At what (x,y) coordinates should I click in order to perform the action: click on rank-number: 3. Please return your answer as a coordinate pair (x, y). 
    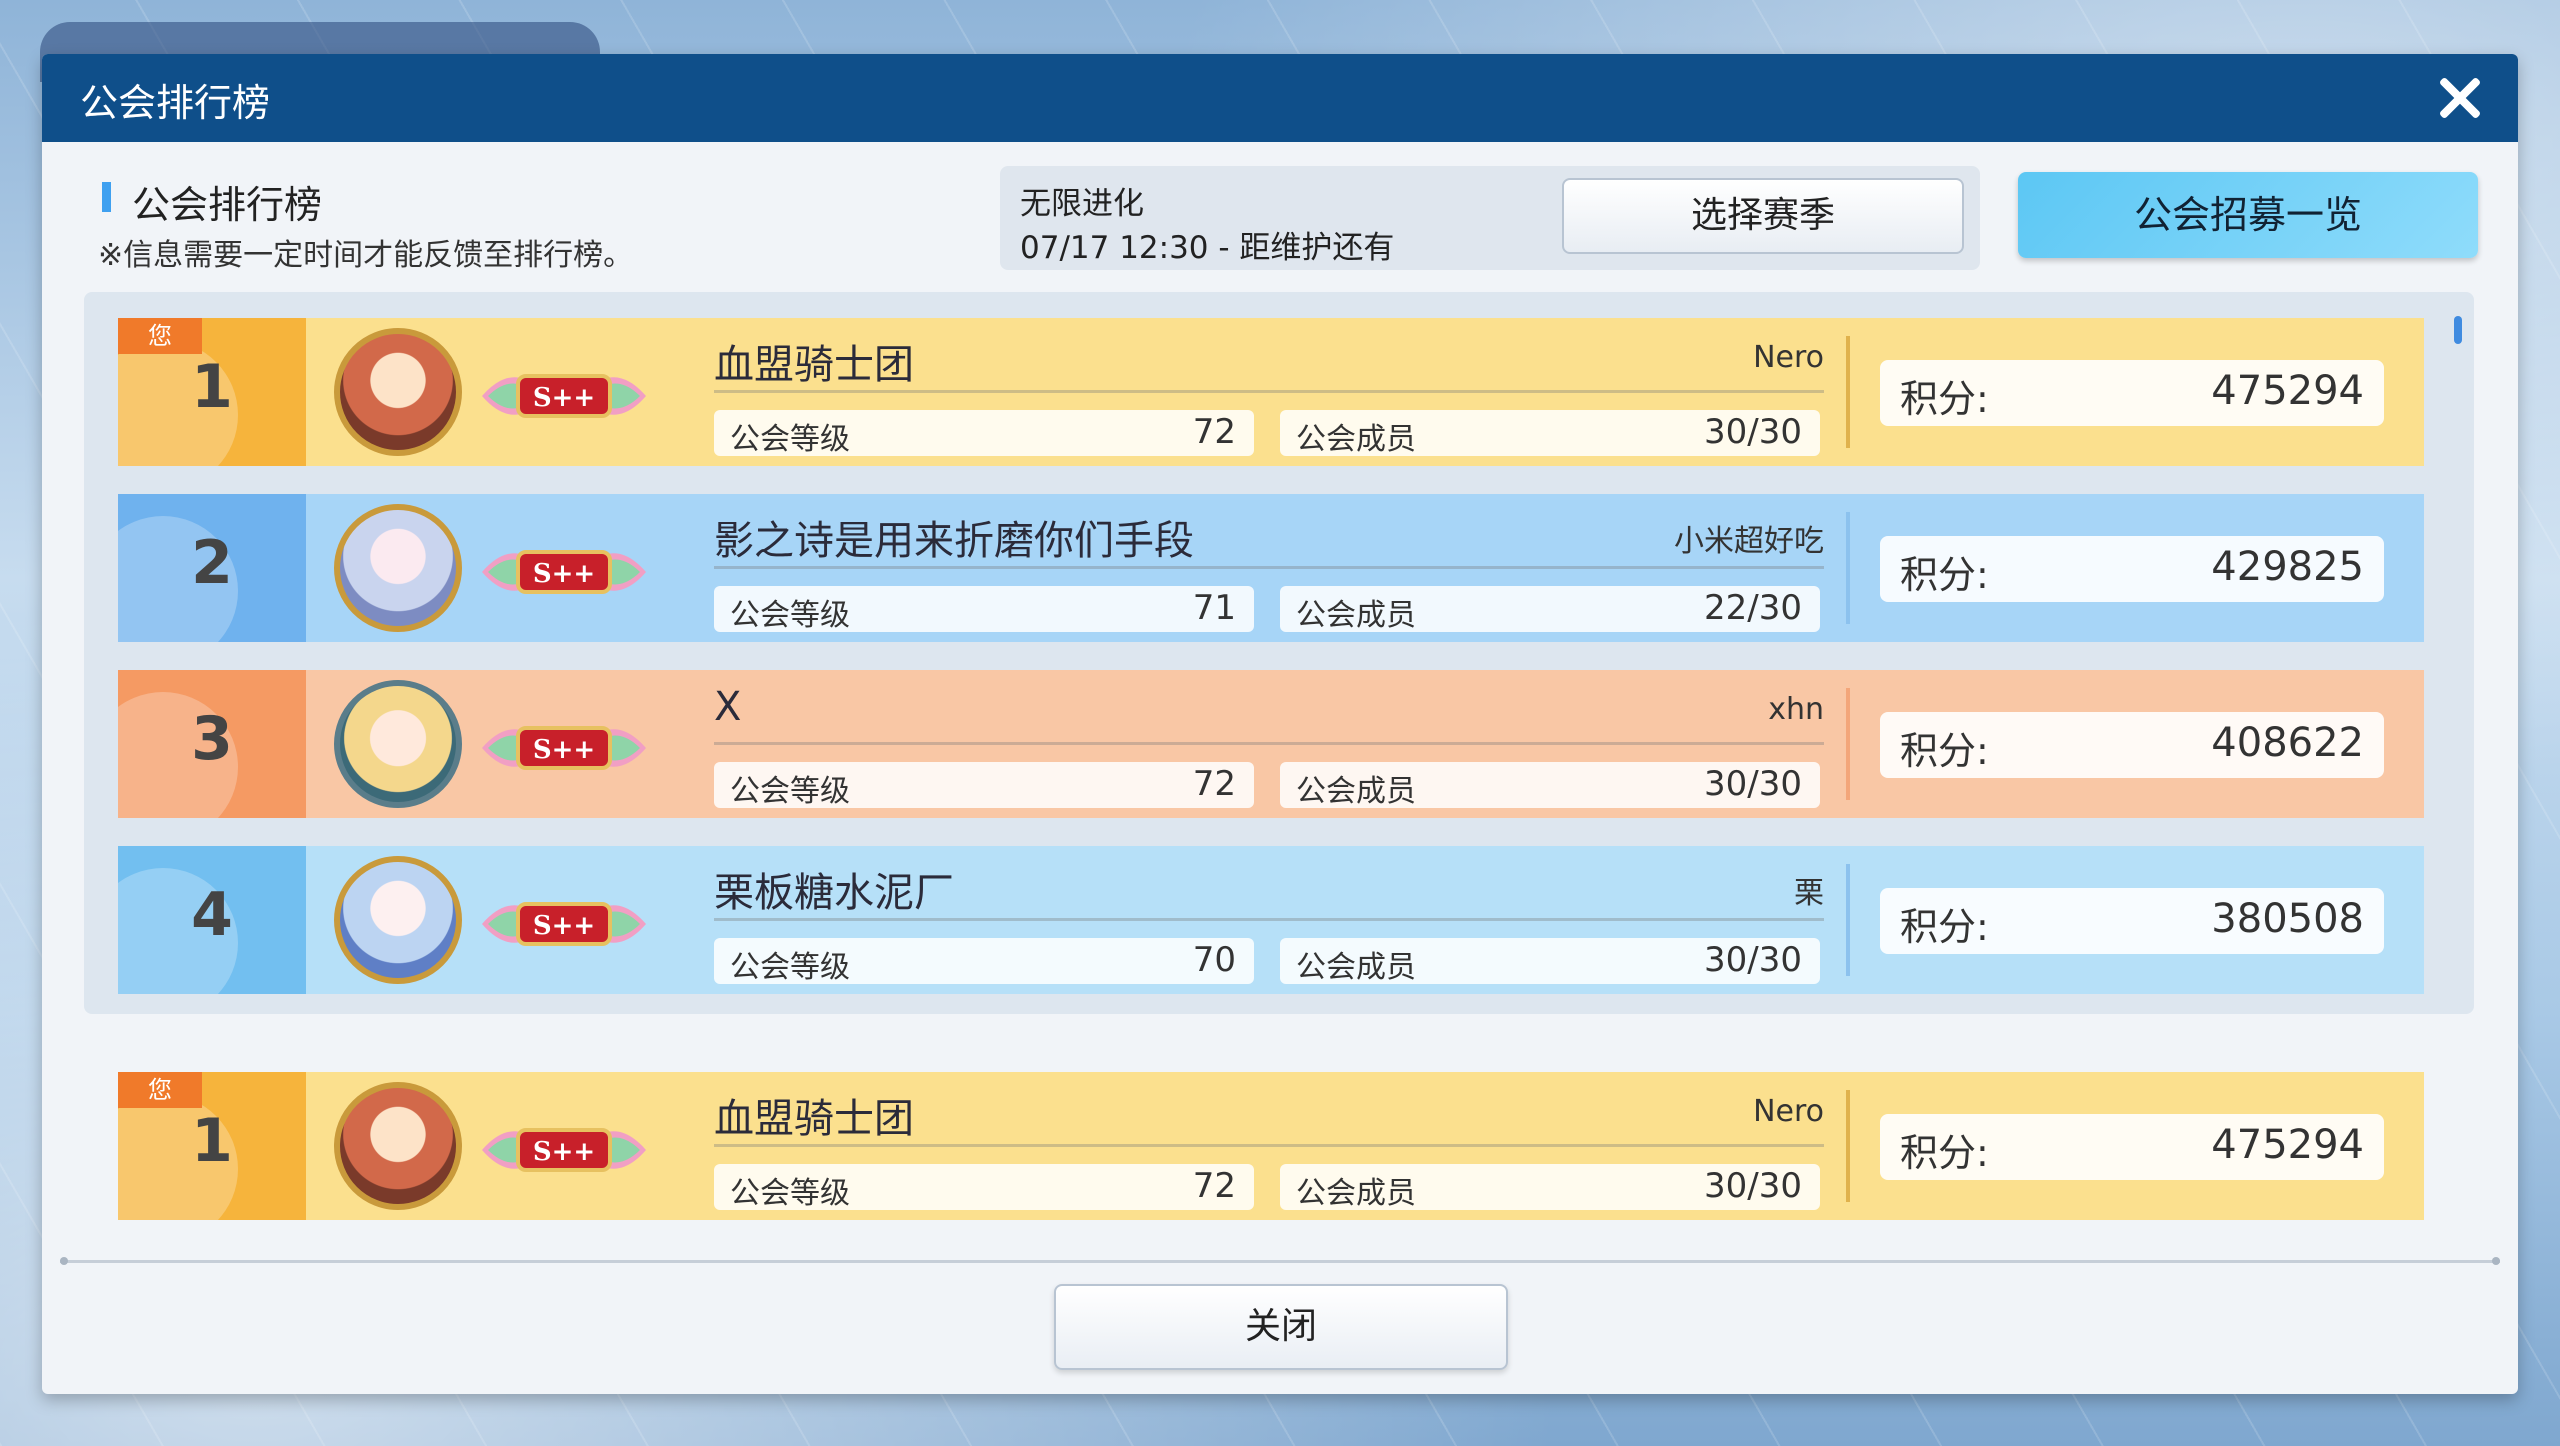
    Looking at the image, I should click on (212, 739).